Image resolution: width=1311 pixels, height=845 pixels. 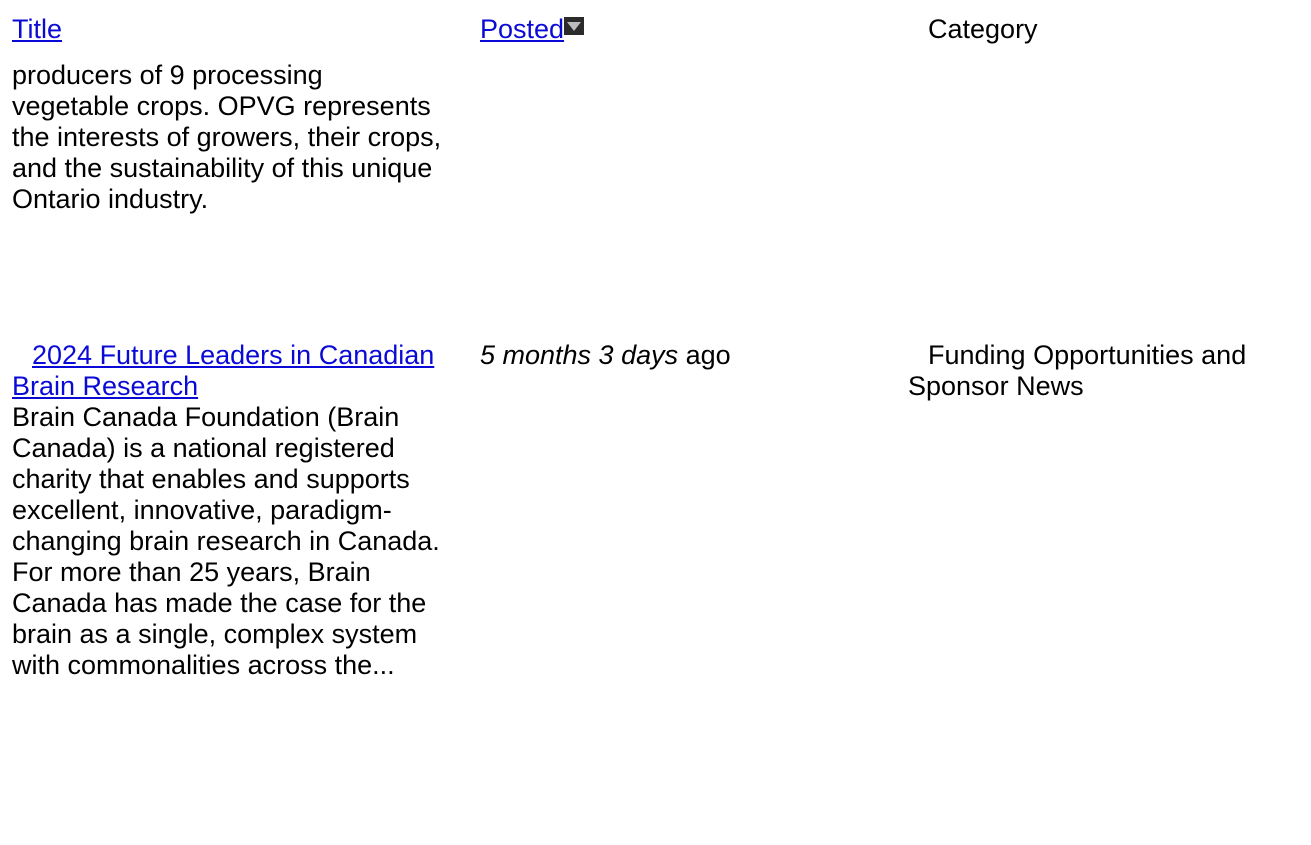 I want to click on posted-age: 5 months 3 days, so click(x=579, y=355).